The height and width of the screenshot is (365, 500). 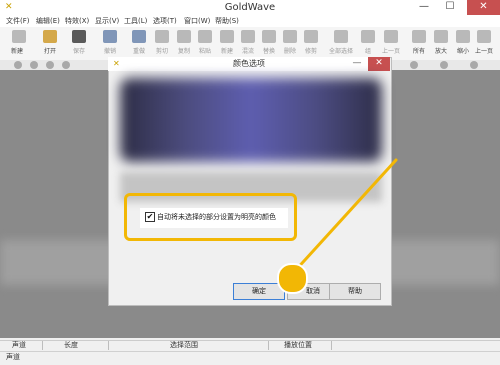 I want to click on status-bar, so click(x=250, y=358).